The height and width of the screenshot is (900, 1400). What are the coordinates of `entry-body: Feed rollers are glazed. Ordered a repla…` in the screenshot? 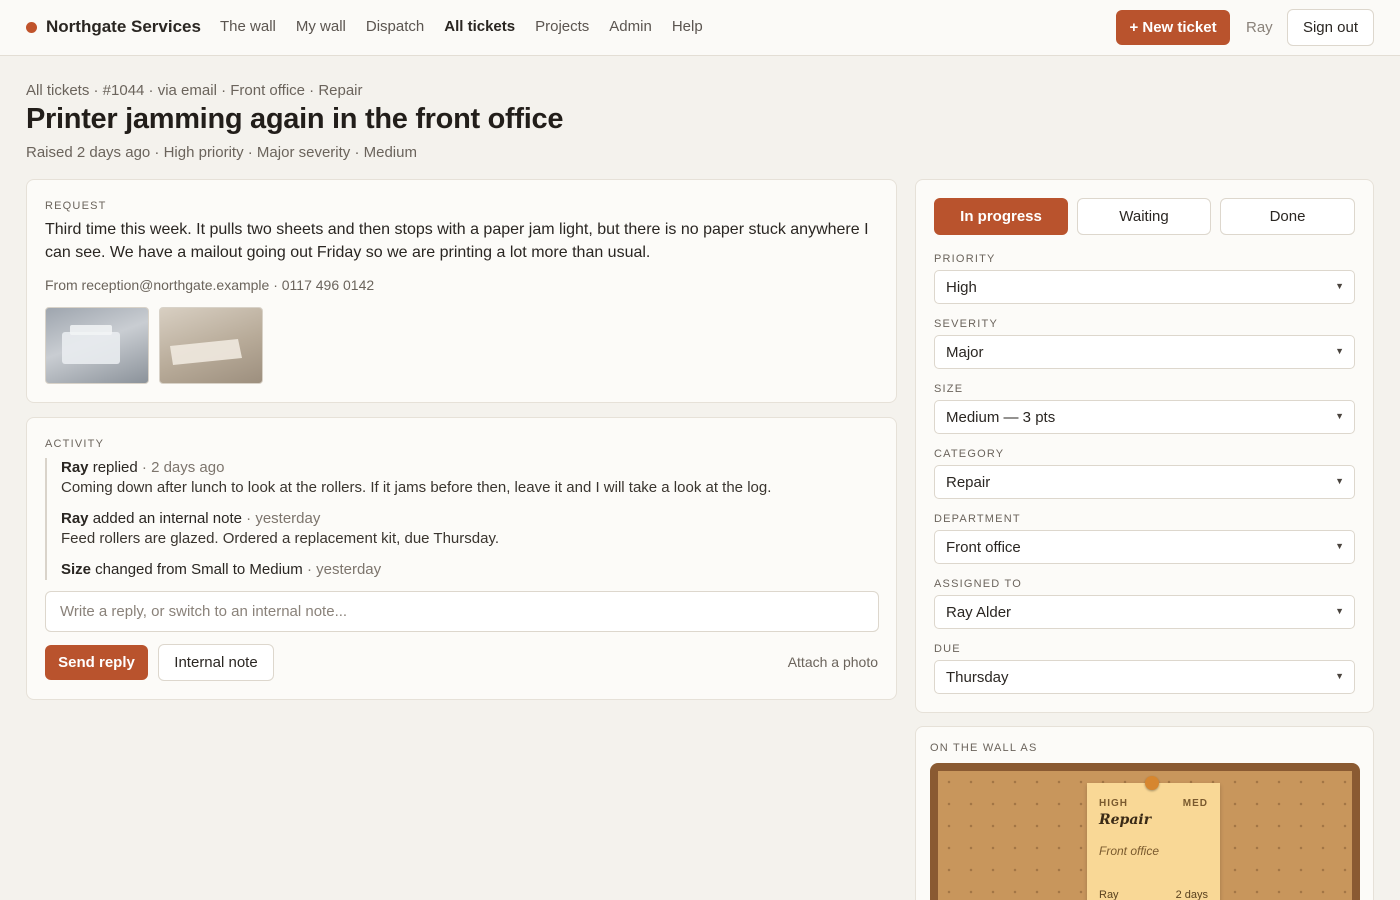 It's located at (280, 538).